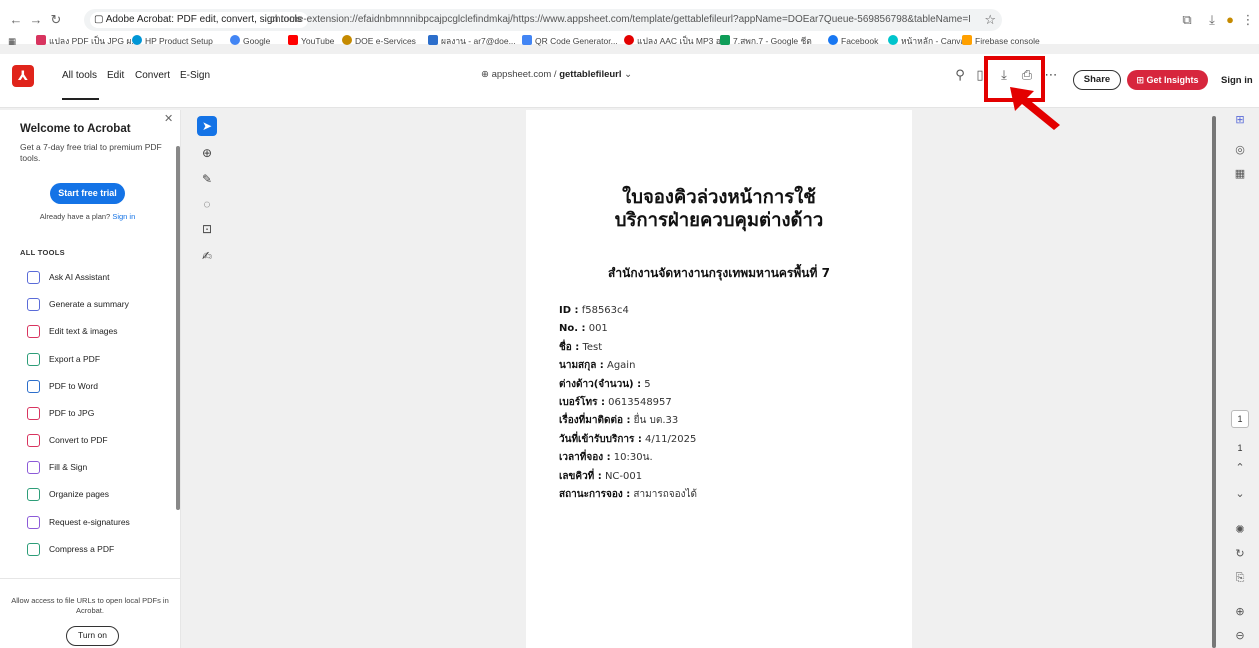 The height and width of the screenshot is (648, 1259). What do you see at coordinates (1035, 108) in the screenshot?
I see `arrow-annotation-icon` at bounding box center [1035, 108].